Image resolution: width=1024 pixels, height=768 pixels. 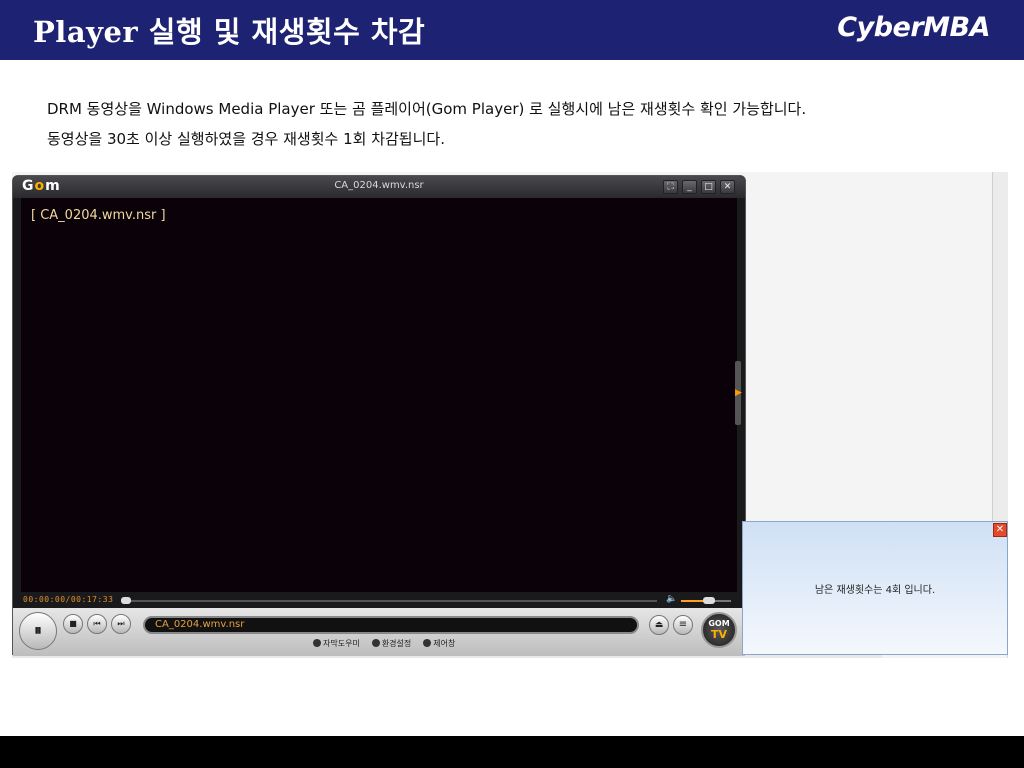 What do you see at coordinates (671, 599) in the screenshot?
I see `volume-icon: 🔈` at bounding box center [671, 599].